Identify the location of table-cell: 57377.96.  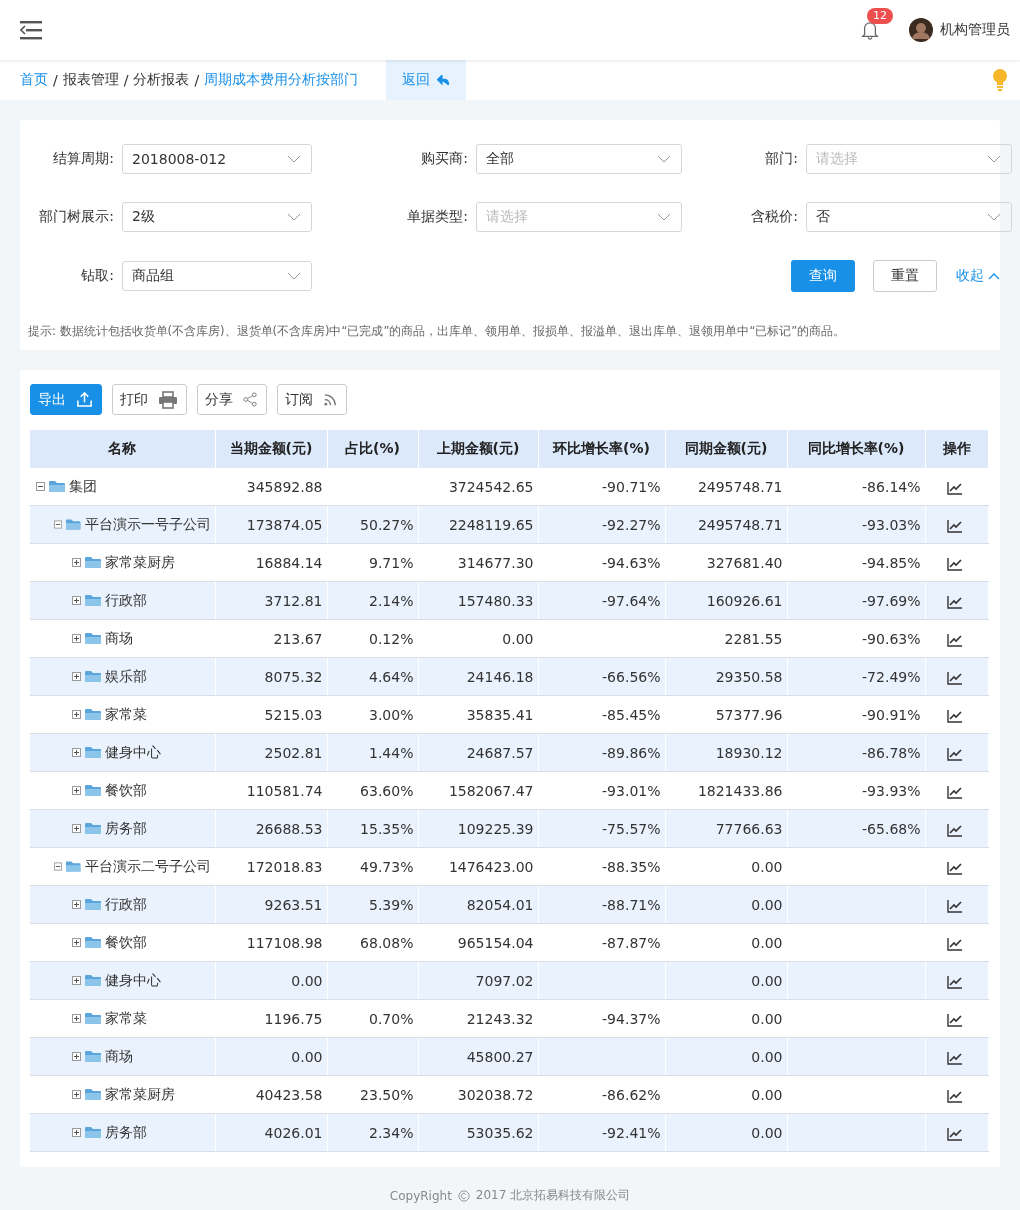
(749, 714).